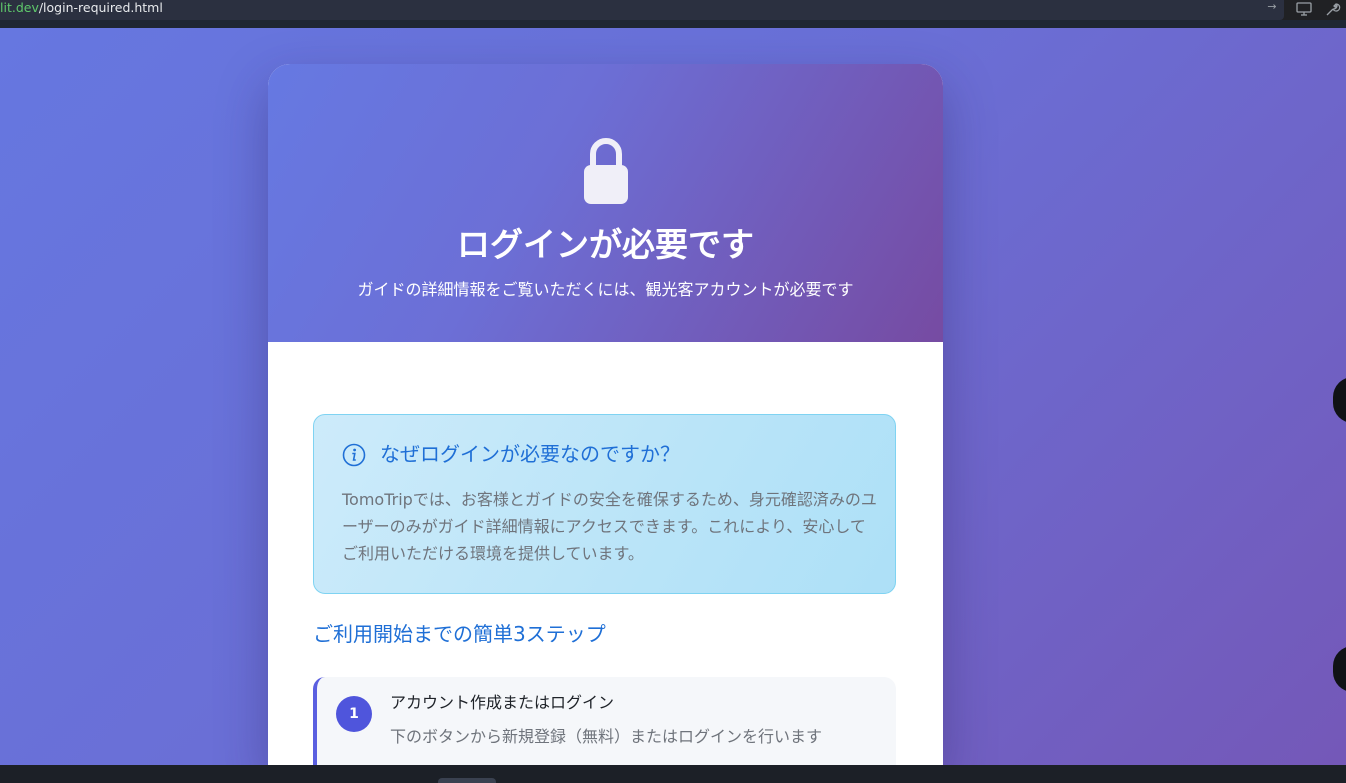 Image resolution: width=1346 pixels, height=783 pixels. I want to click on navigate-arrow-icon: →, so click(1272, 8).